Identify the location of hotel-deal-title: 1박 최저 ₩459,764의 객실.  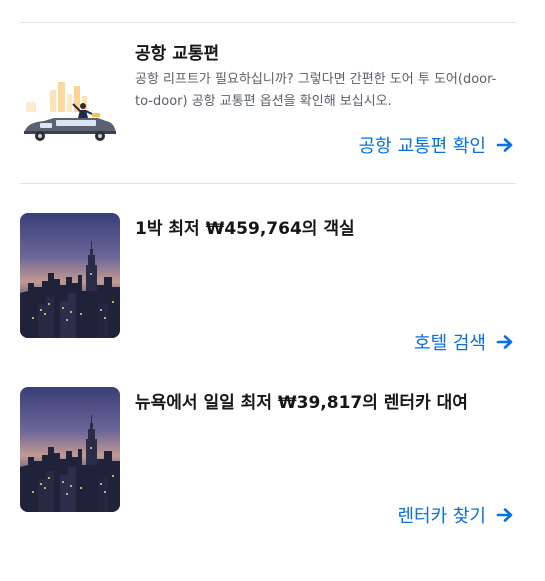
(245, 229).